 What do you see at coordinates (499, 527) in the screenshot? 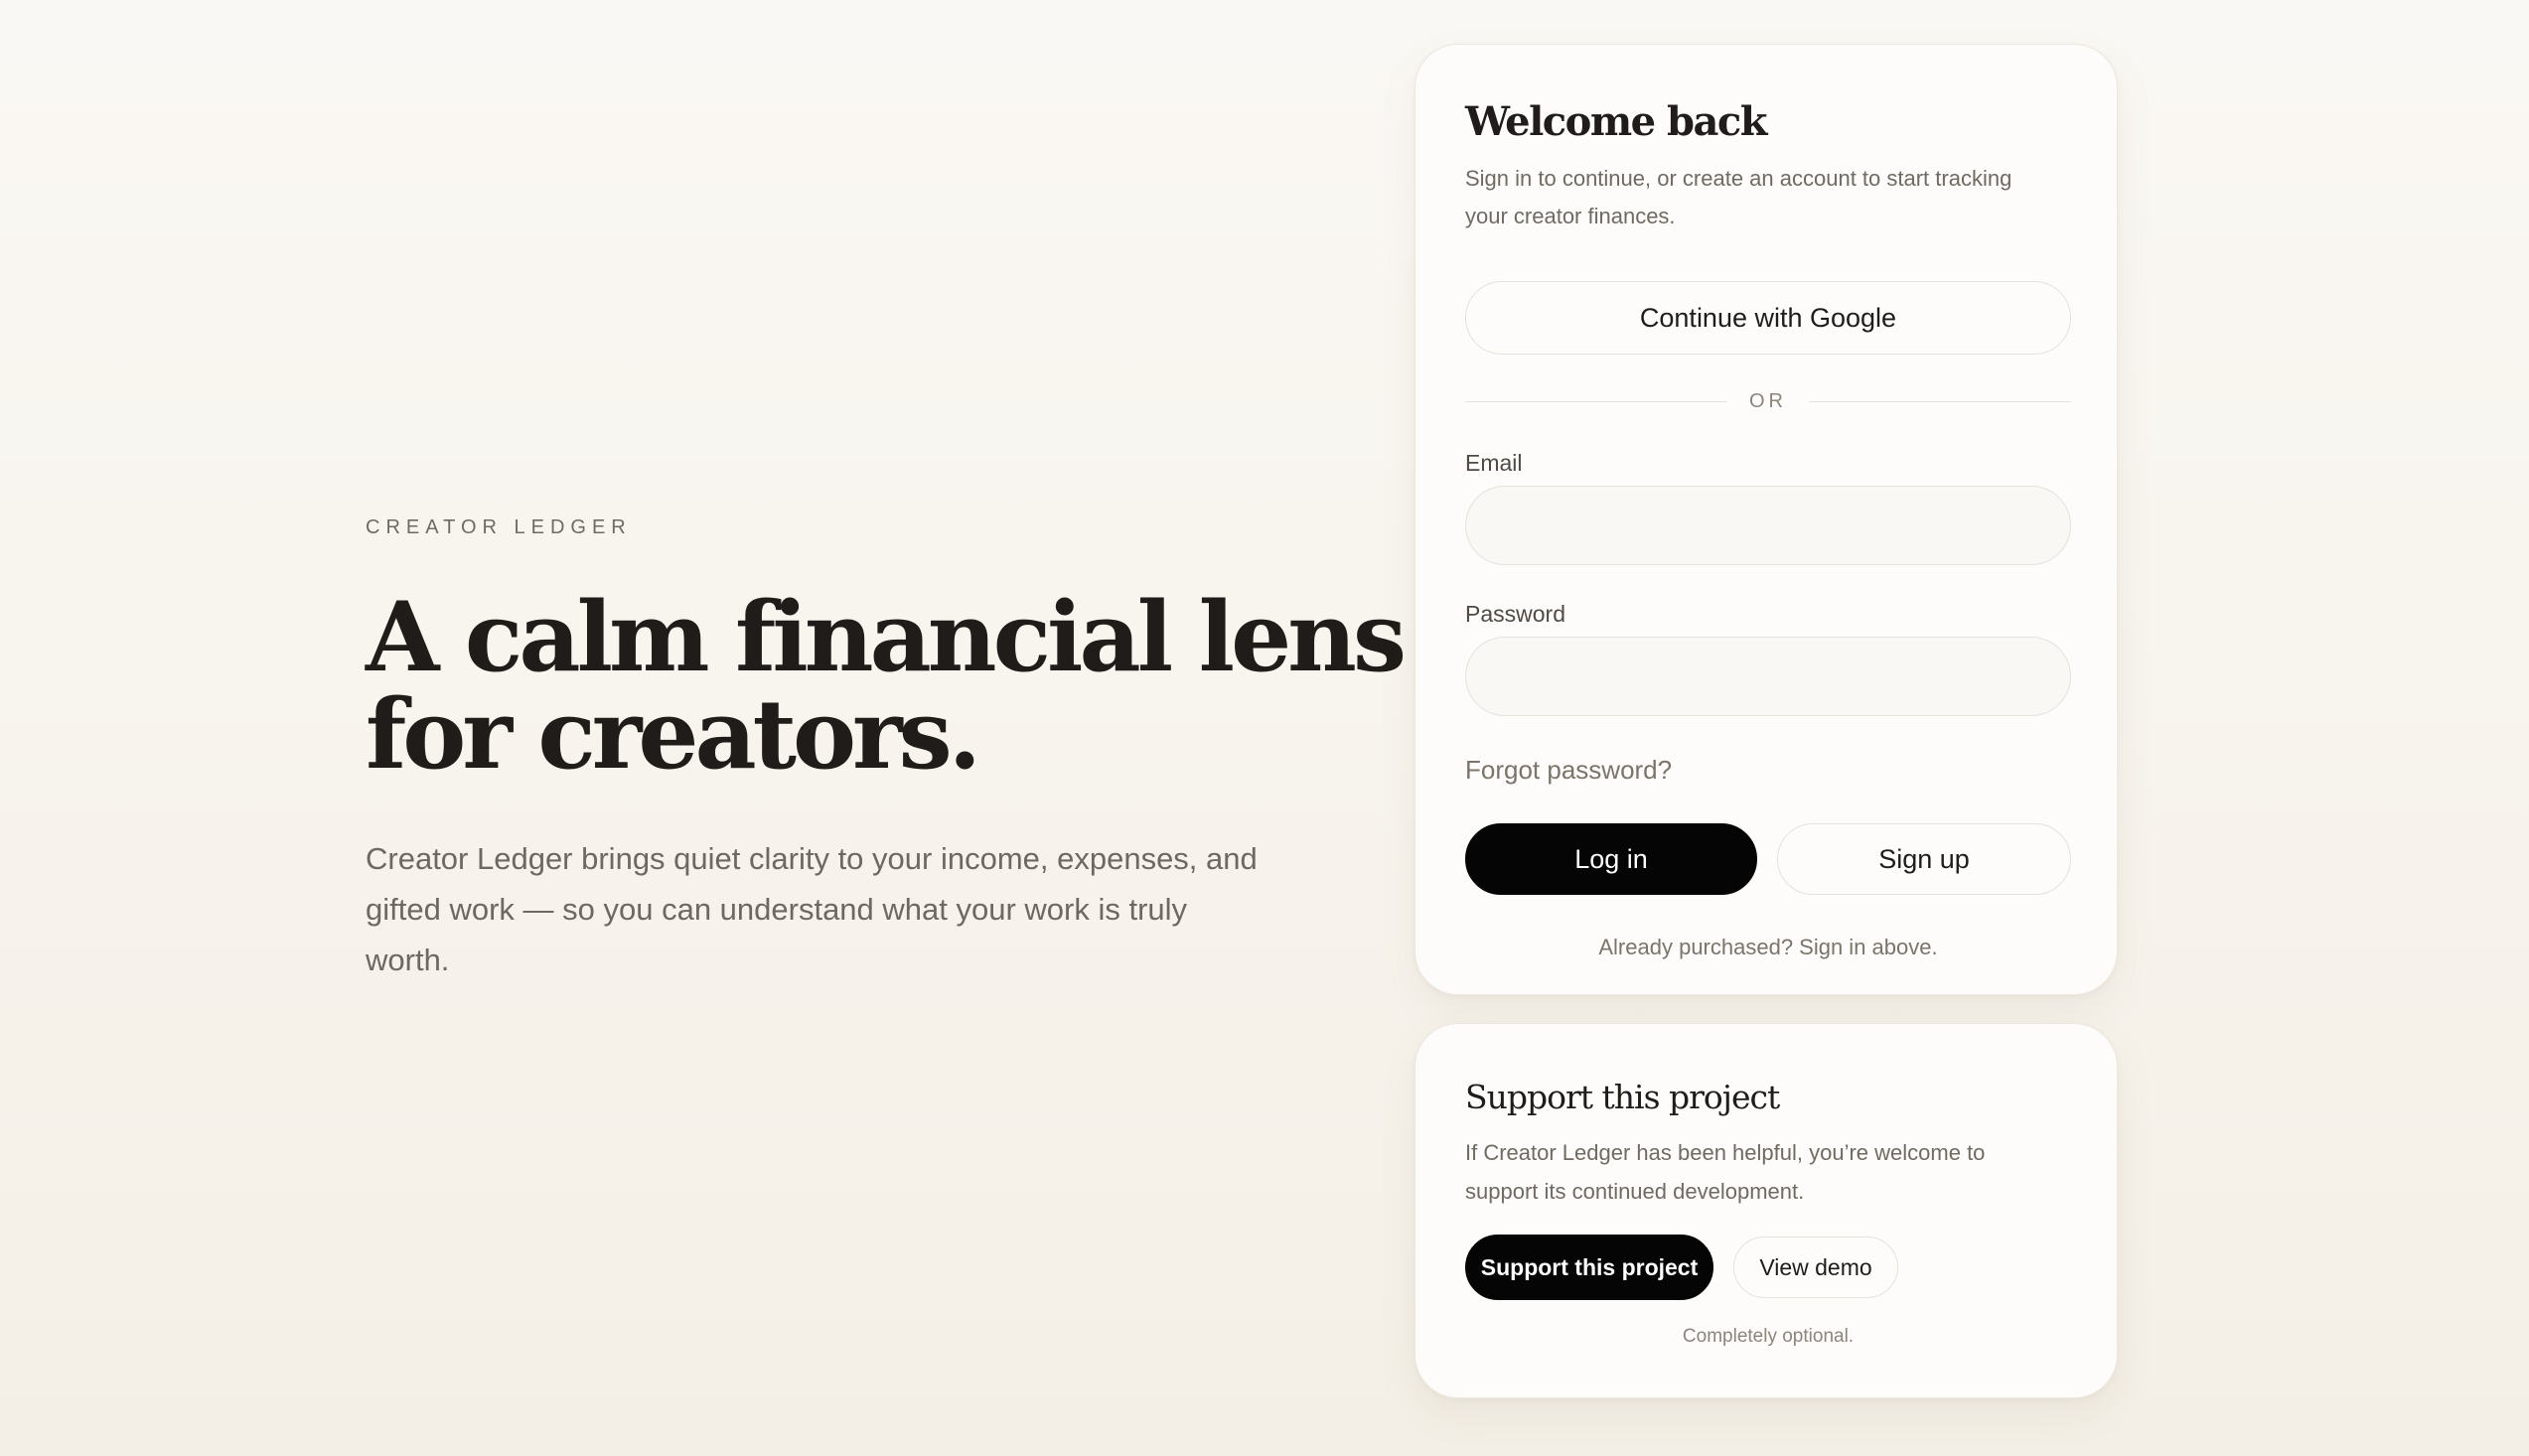
I see `brand-eyebrow: CREATOR LEDGER` at bounding box center [499, 527].